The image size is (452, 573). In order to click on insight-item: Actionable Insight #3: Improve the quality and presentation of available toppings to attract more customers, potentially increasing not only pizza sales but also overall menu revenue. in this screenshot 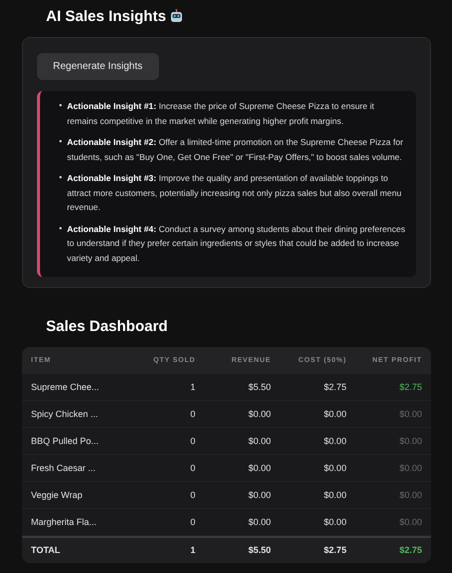, I will do `click(234, 193)`.